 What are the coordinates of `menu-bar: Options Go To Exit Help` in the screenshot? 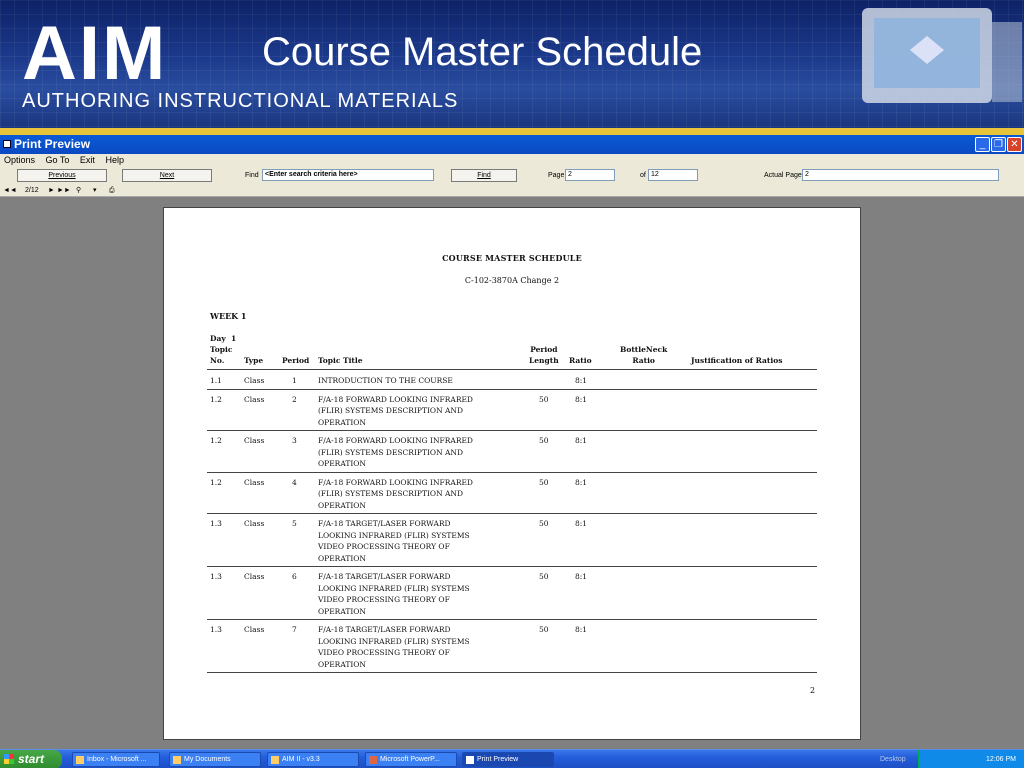 It's located at (512, 160).